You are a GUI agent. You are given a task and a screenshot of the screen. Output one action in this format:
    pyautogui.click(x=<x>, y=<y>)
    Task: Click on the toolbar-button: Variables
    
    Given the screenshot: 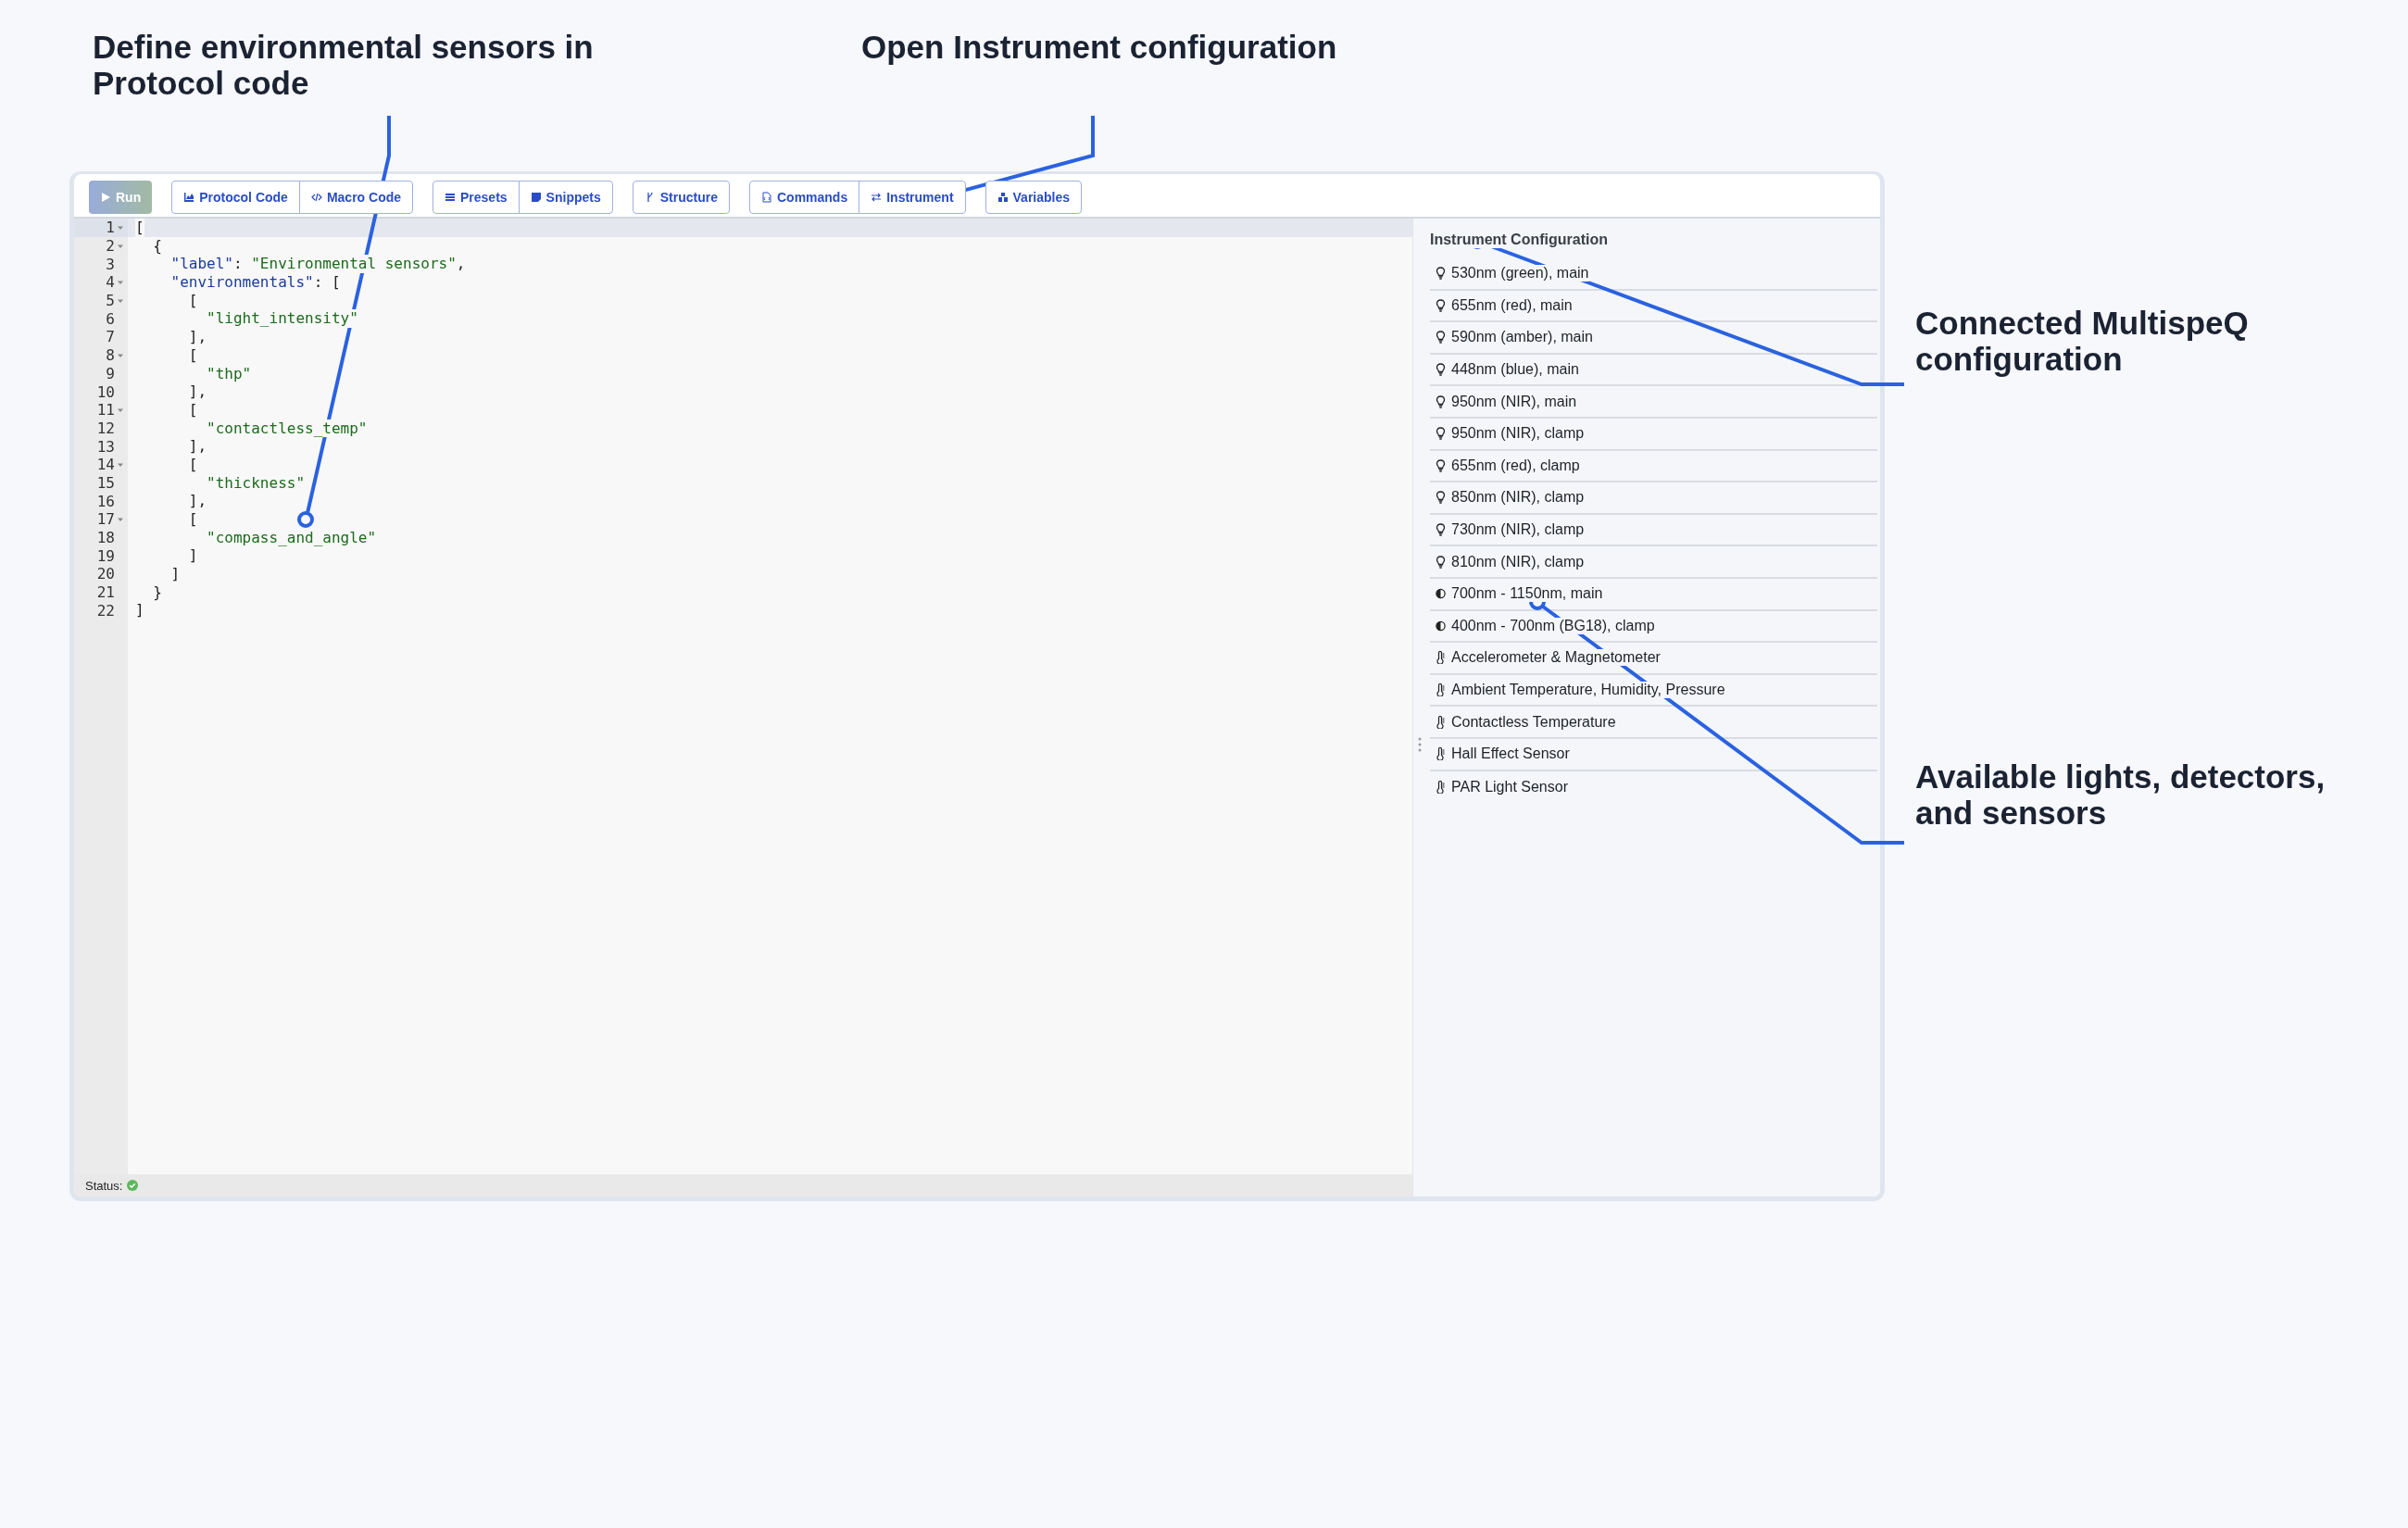 What is the action you would take?
    pyautogui.click(x=1034, y=197)
    